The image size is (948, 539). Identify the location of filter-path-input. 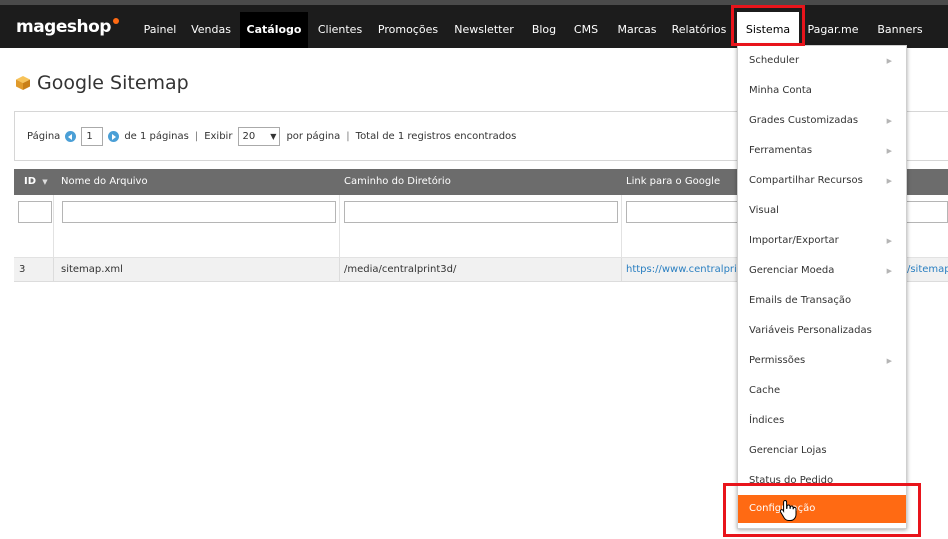
(481, 212).